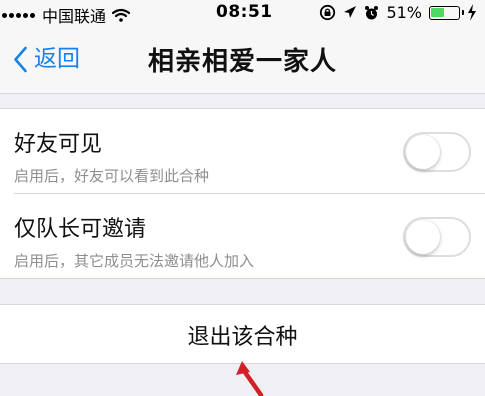  I want to click on friends-visible-toggle, so click(437, 152).